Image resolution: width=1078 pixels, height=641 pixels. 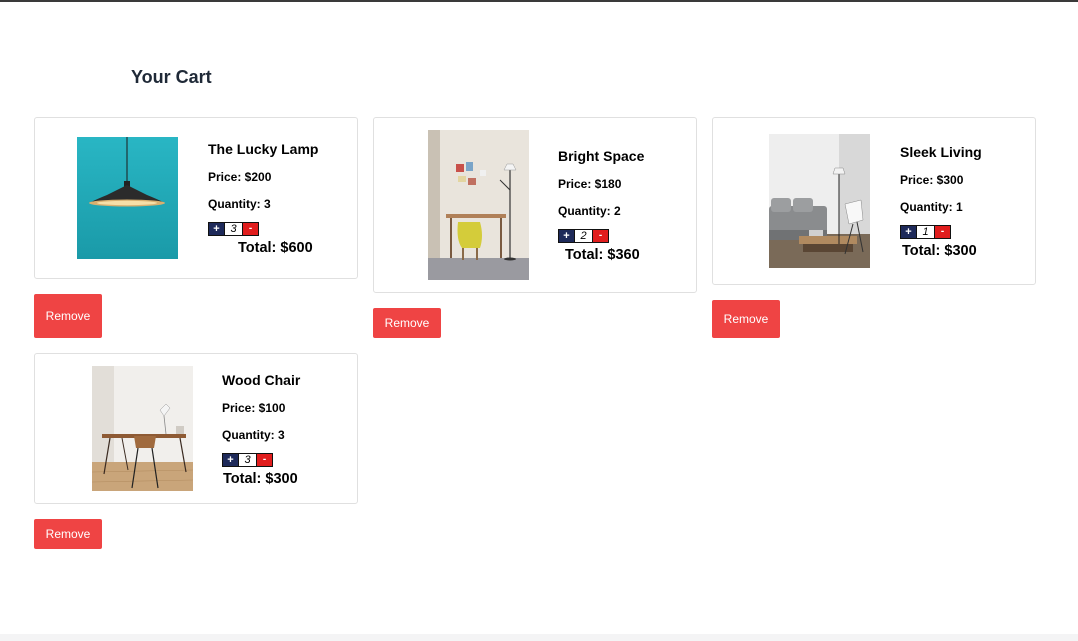 What do you see at coordinates (590, 184) in the screenshot?
I see `item-price: Price: $180` at bounding box center [590, 184].